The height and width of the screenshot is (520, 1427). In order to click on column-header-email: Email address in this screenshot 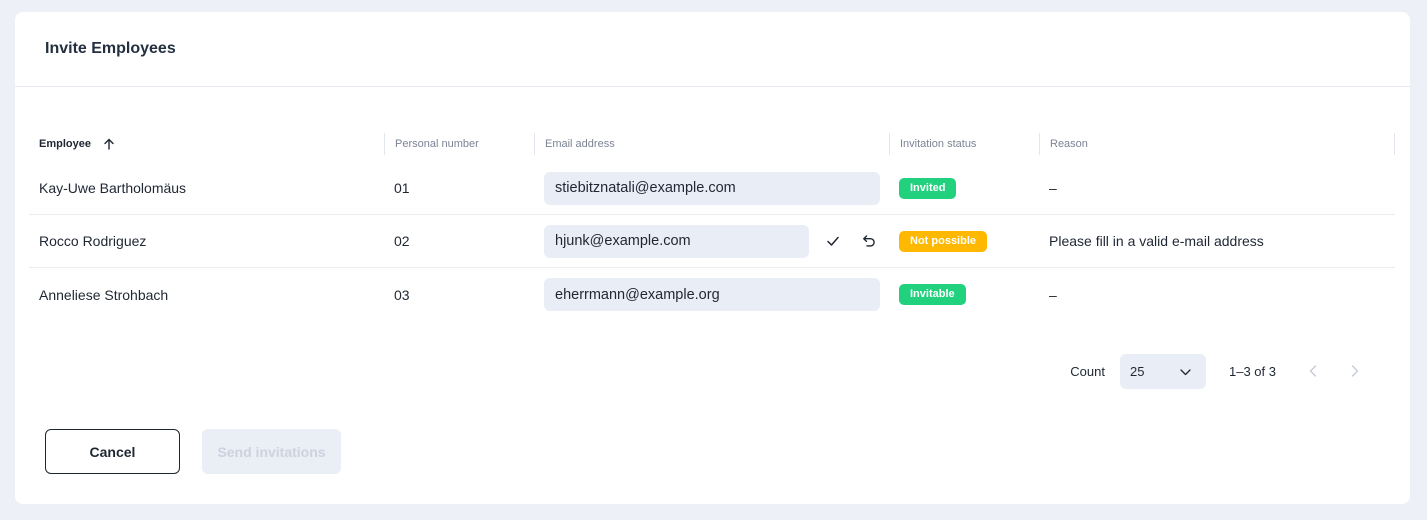, I will do `click(711, 143)`.